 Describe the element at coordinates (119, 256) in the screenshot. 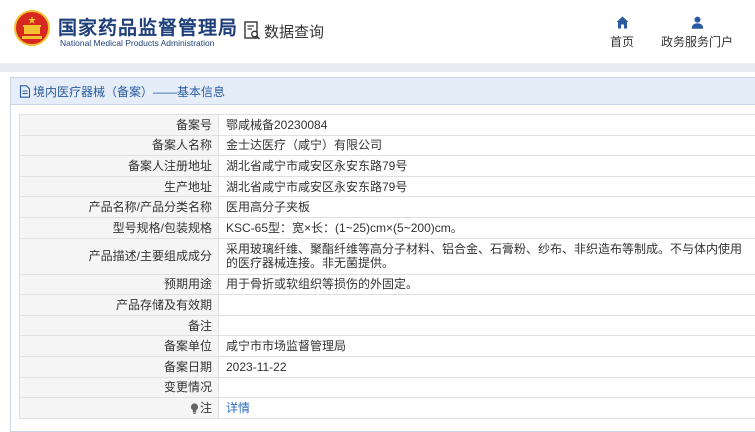

I see `field-label: 产品描述/主要组成成分` at that location.